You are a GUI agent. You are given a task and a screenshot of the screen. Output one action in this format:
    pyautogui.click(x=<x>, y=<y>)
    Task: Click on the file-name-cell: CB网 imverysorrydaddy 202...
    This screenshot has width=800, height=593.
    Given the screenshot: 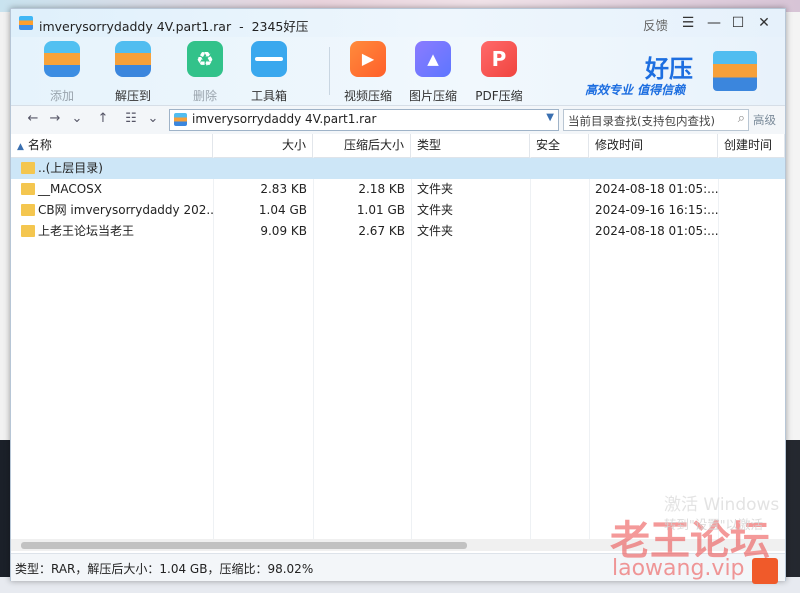 What is the action you would take?
    pyautogui.click(x=114, y=210)
    